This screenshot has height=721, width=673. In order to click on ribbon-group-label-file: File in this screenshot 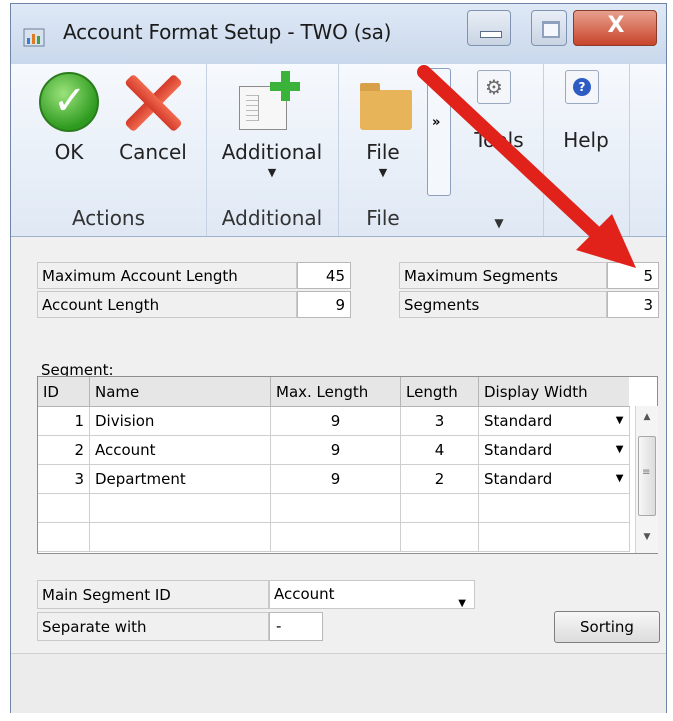, I will do `click(383, 218)`.